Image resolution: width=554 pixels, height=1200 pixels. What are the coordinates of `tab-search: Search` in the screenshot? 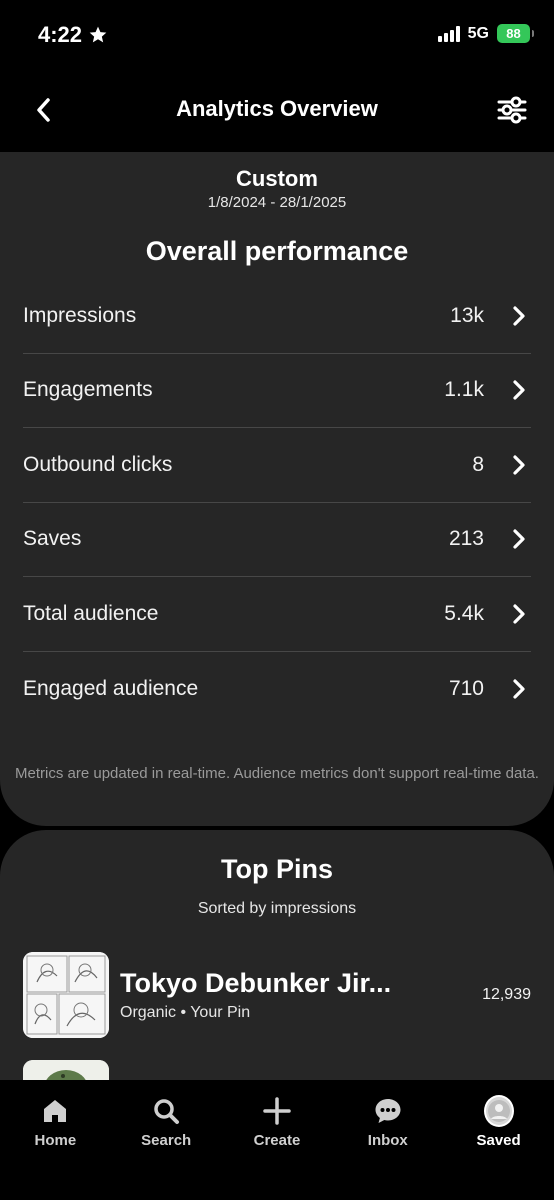 It's located at (166, 1120).